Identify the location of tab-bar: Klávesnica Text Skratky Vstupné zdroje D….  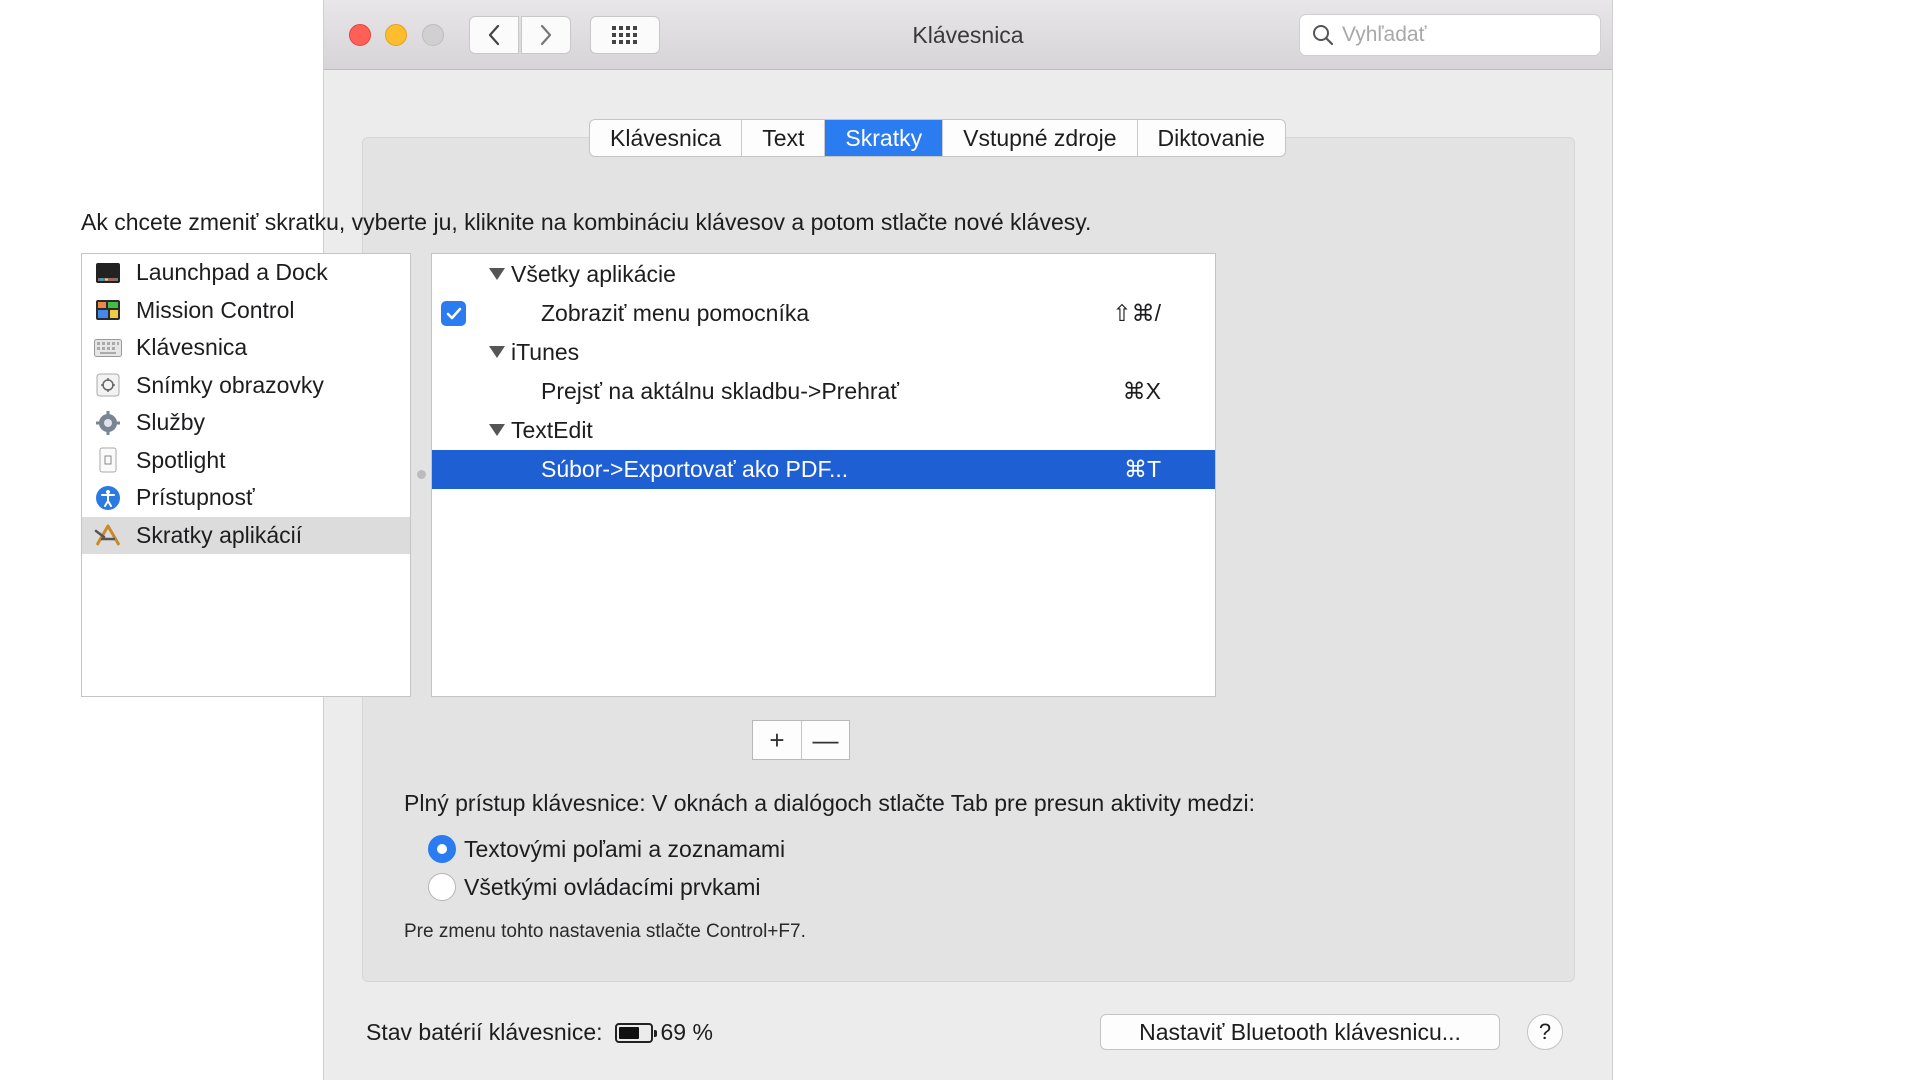
(937, 138).